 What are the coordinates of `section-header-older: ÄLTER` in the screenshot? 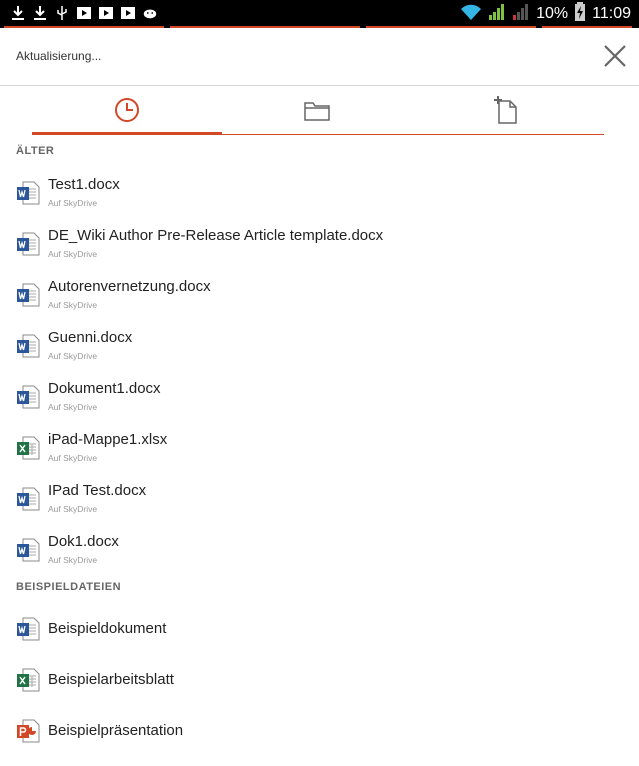 It's located at (35, 151).